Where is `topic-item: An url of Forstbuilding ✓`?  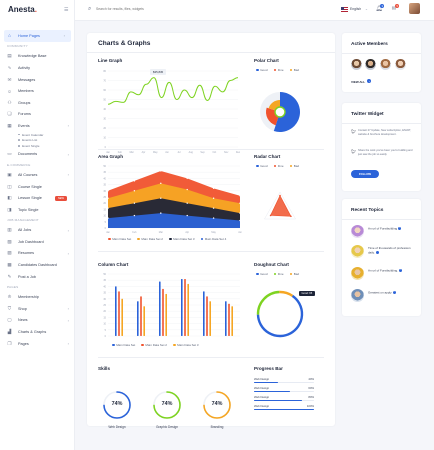 topic-item: An url of Forstbuilding ✓ is located at coordinates (383, 232).